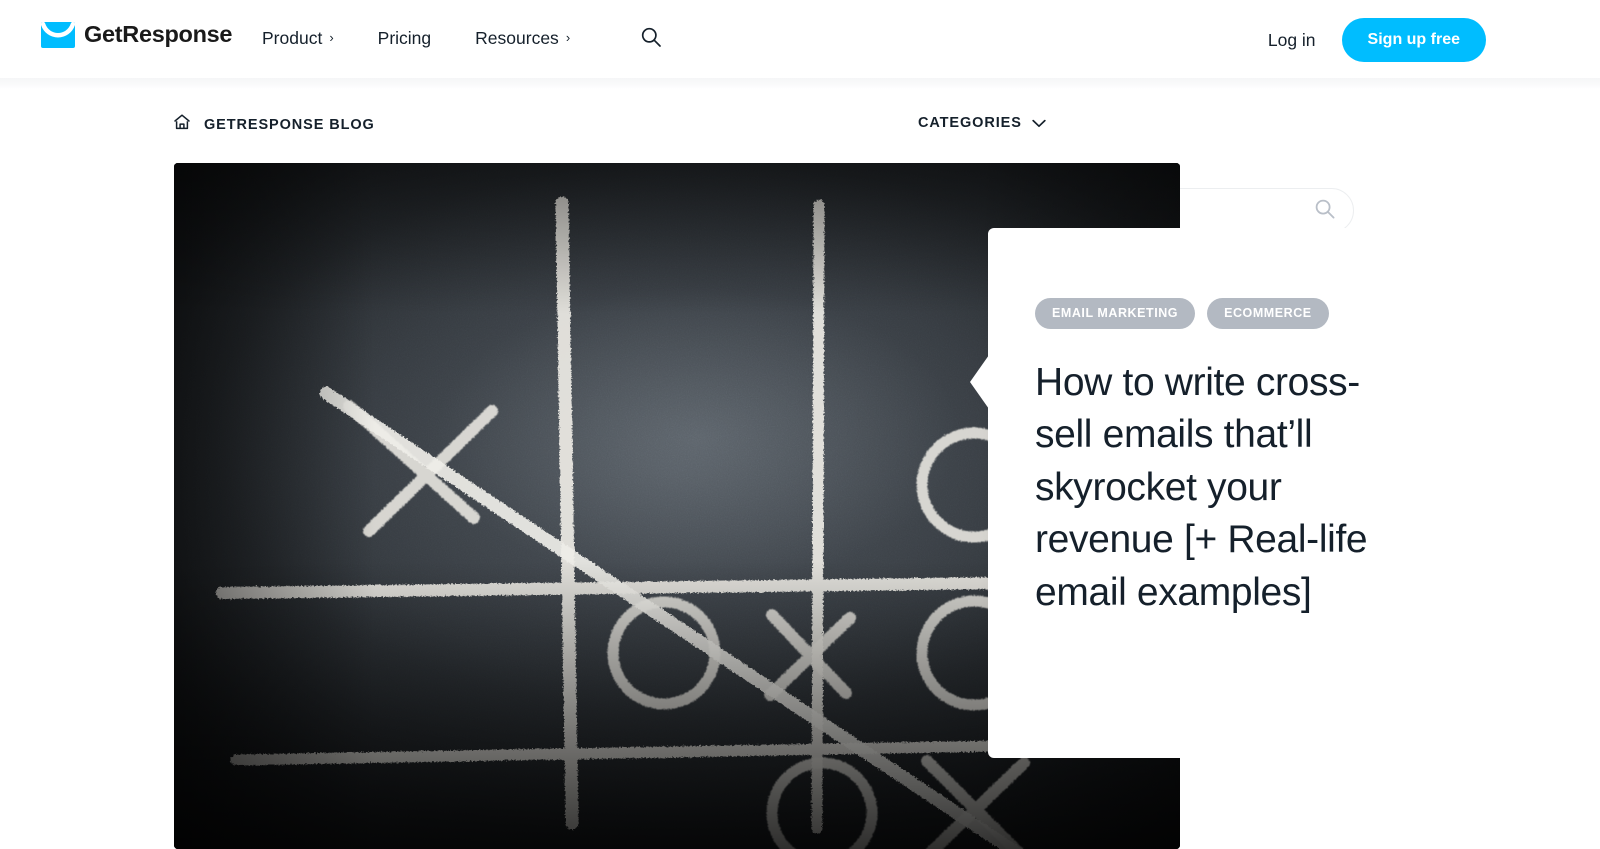  What do you see at coordinates (517, 38) in the screenshot?
I see `nav-item-resources-label: Resources` at bounding box center [517, 38].